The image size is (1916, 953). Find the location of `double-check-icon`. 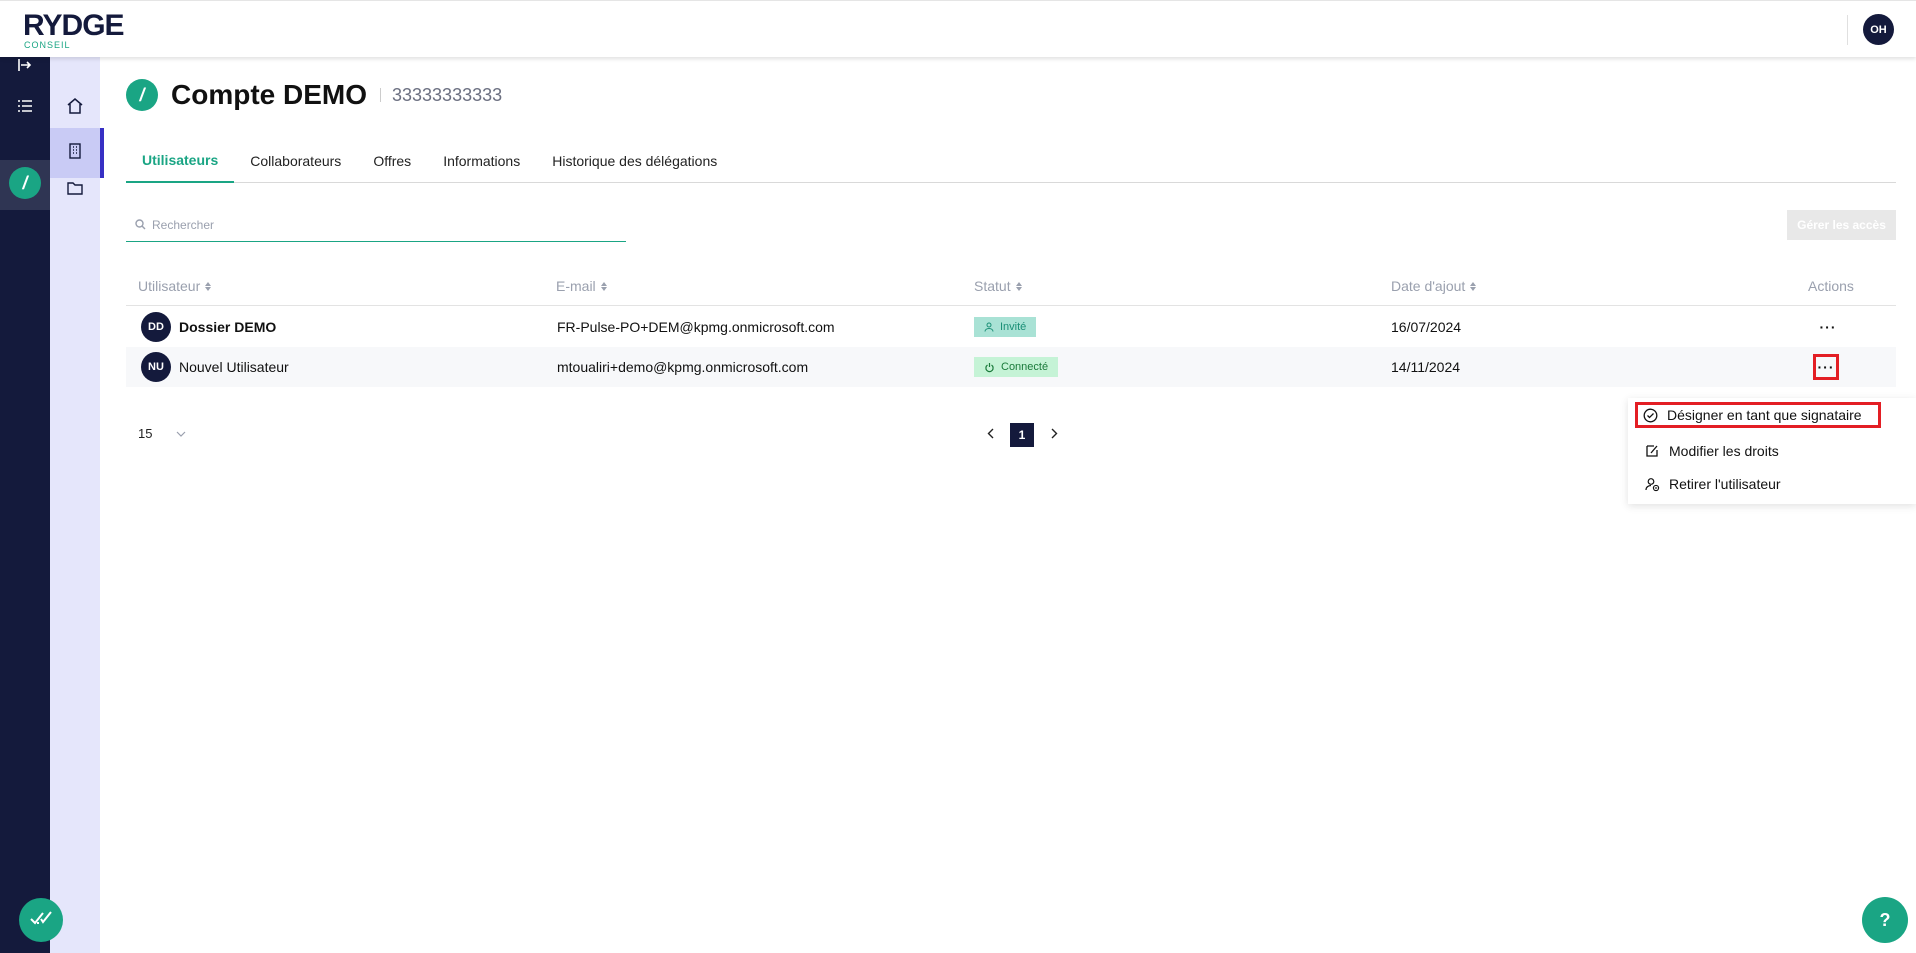

double-check-icon is located at coordinates (41, 920).